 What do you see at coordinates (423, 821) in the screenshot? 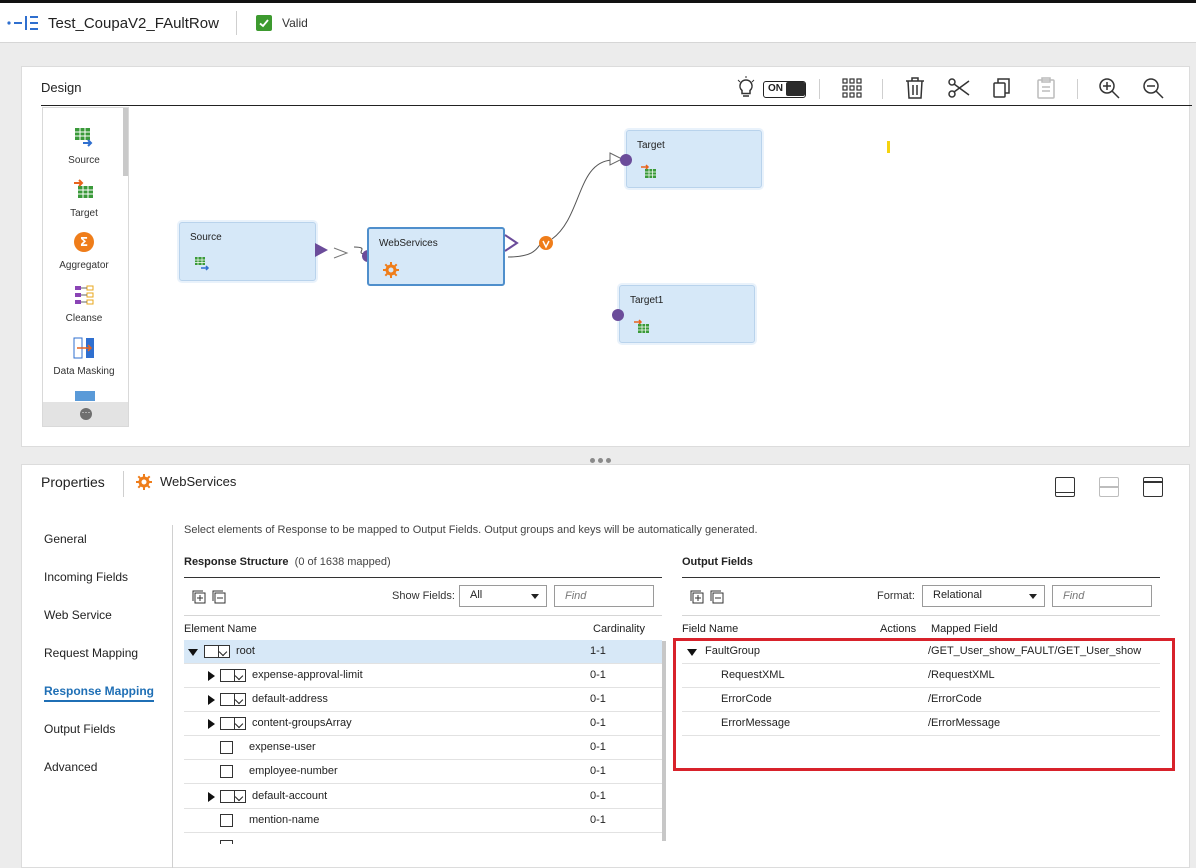
I see `table-row: mention-name 0-1` at bounding box center [423, 821].